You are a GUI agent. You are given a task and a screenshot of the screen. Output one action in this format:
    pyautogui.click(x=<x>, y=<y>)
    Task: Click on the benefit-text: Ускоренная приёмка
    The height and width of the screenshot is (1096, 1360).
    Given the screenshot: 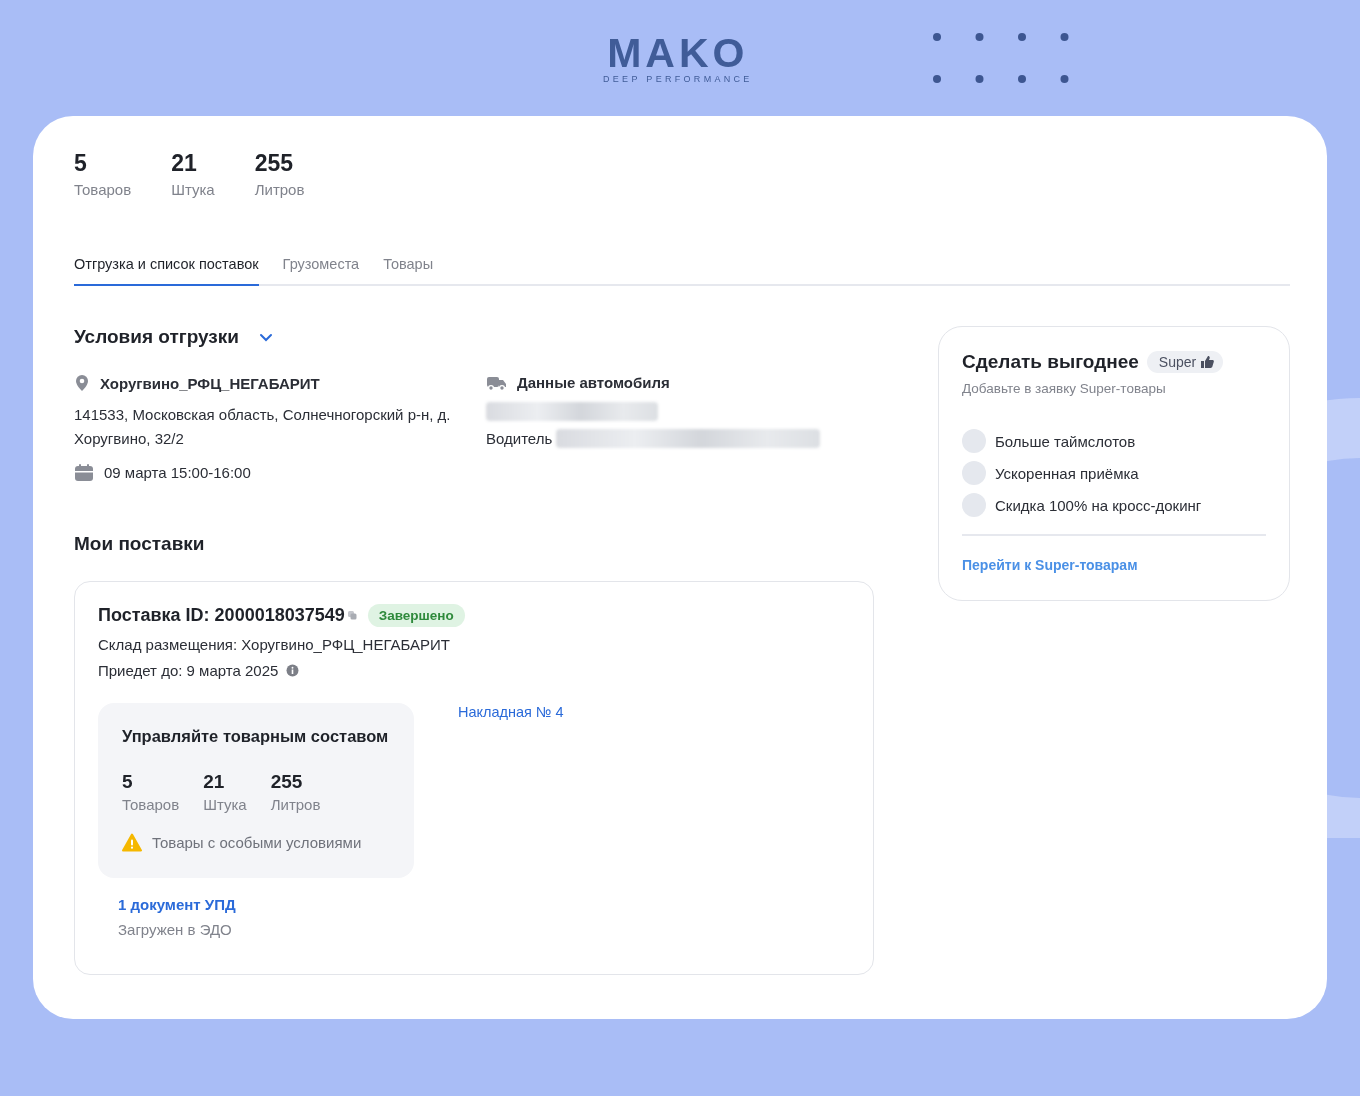 What is the action you would take?
    pyautogui.click(x=1067, y=473)
    